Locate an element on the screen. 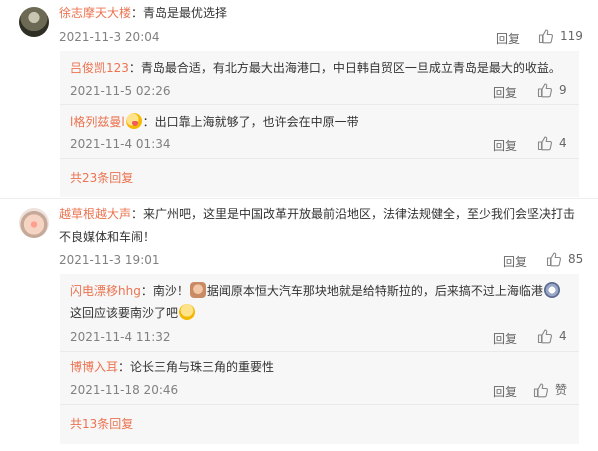 Image resolution: width=598 pixels, height=451 pixels. comment-author: 越草根越大声 is located at coordinates (95, 214).